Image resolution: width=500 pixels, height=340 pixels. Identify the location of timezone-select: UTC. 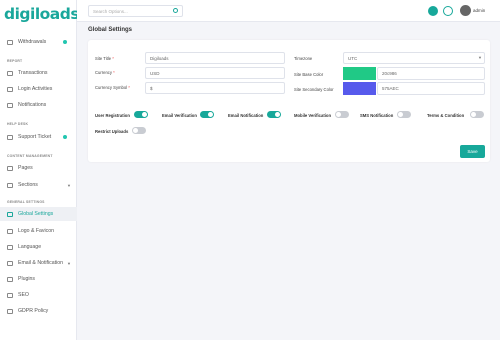
(414, 58).